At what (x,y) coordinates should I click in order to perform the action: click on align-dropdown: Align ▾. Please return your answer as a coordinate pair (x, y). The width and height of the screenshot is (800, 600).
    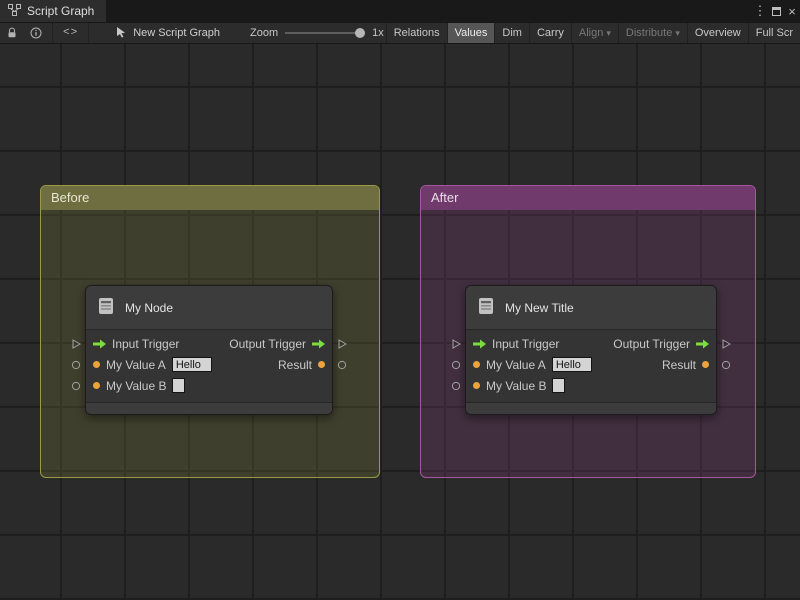
    Looking at the image, I should click on (594, 33).